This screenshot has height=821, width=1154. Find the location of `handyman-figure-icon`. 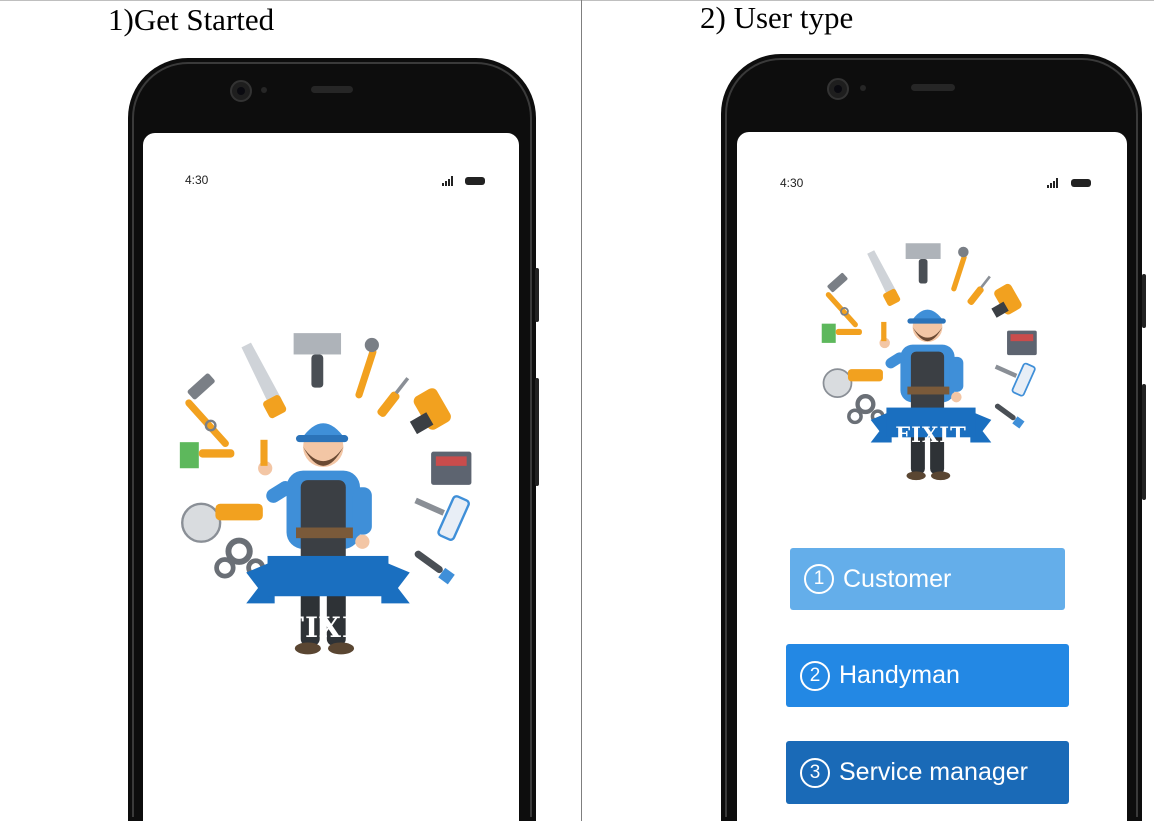

handyman-figure-icon is located at coordinates (921, 395).